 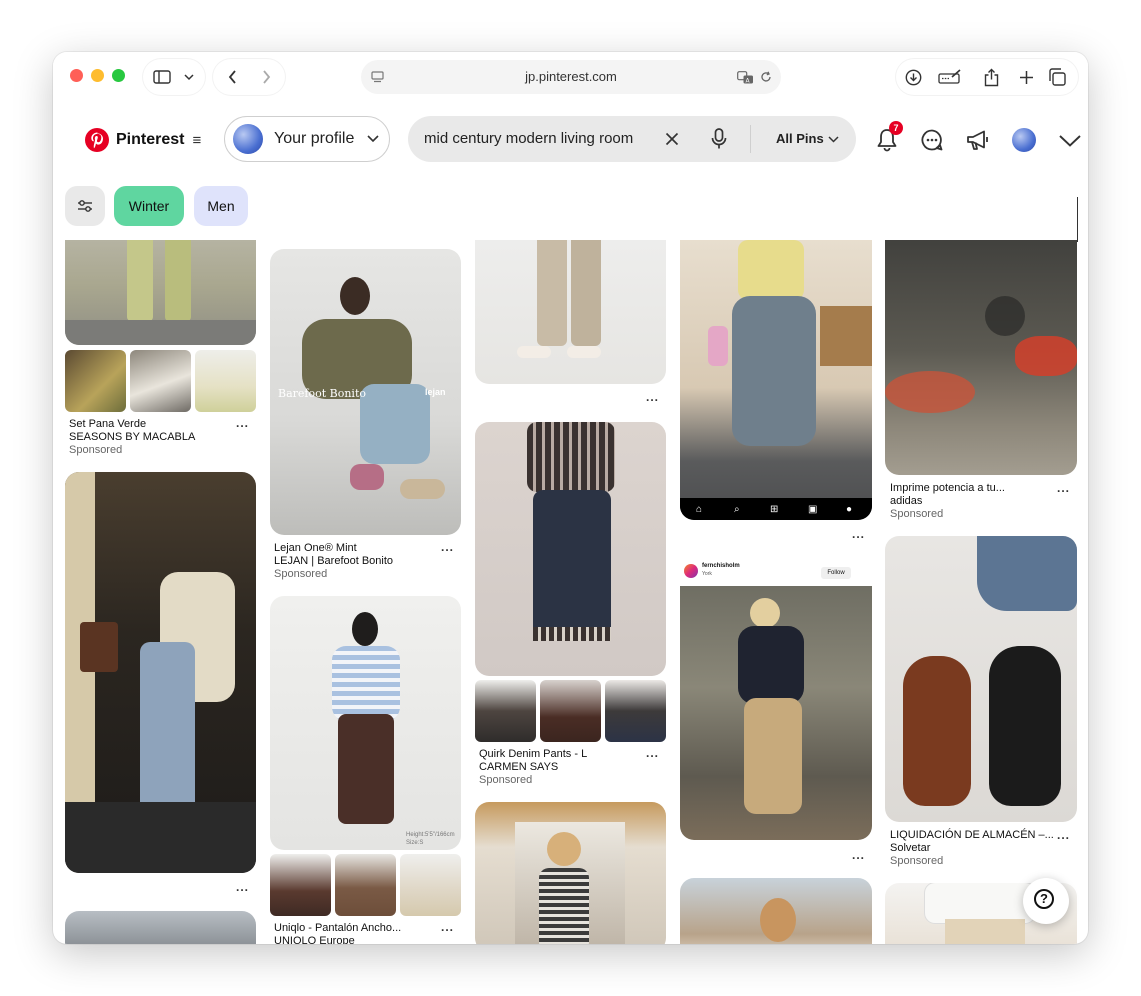 I want to click on forward-icon, so click(x=266, y=77).